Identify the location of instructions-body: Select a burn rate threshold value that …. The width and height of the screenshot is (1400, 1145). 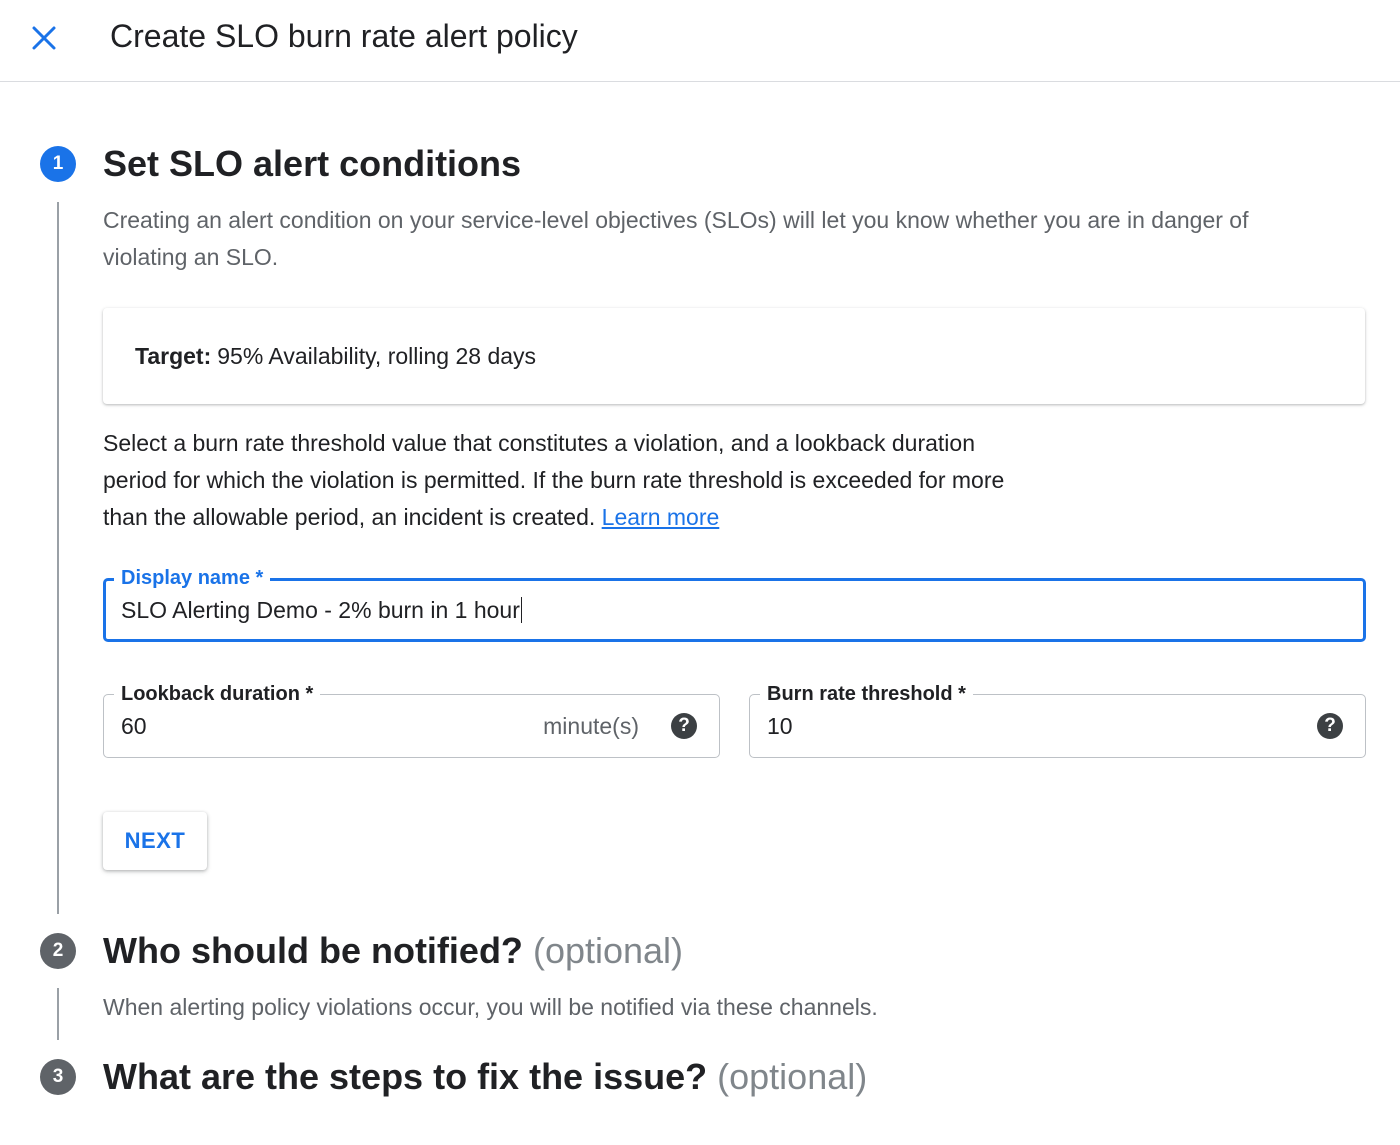
(554, 480).